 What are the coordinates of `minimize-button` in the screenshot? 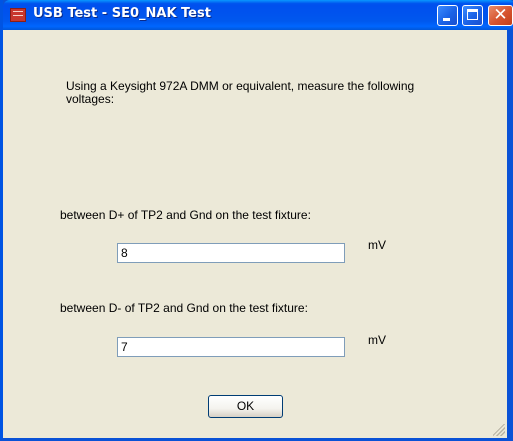 It's located at (447, 15).